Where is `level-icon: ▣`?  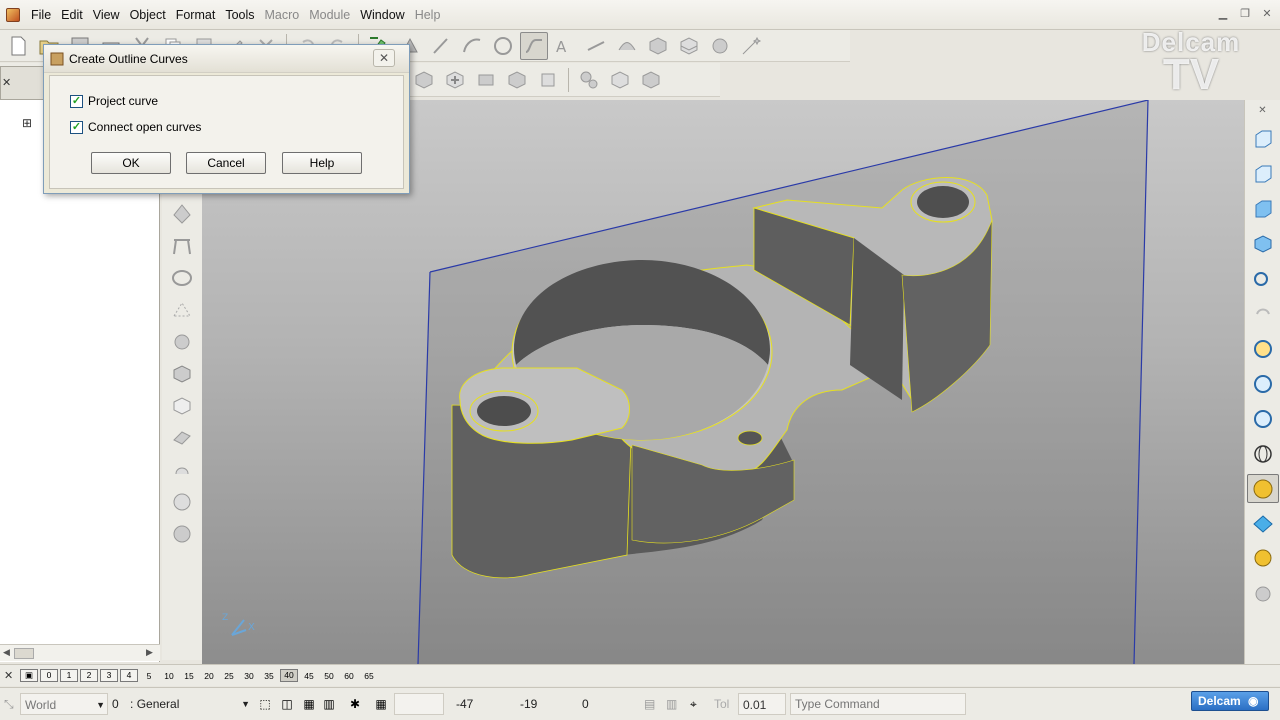
level-icon: ▣ is located at coordinates (29, 675).